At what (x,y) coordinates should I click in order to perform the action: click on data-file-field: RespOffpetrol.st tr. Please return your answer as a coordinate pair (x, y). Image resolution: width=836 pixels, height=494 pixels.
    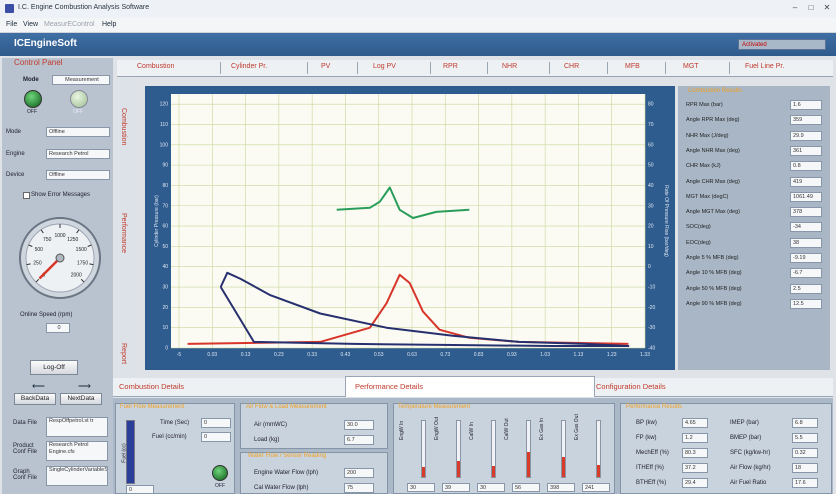
    Looking at the image, I should click on (77, 427).